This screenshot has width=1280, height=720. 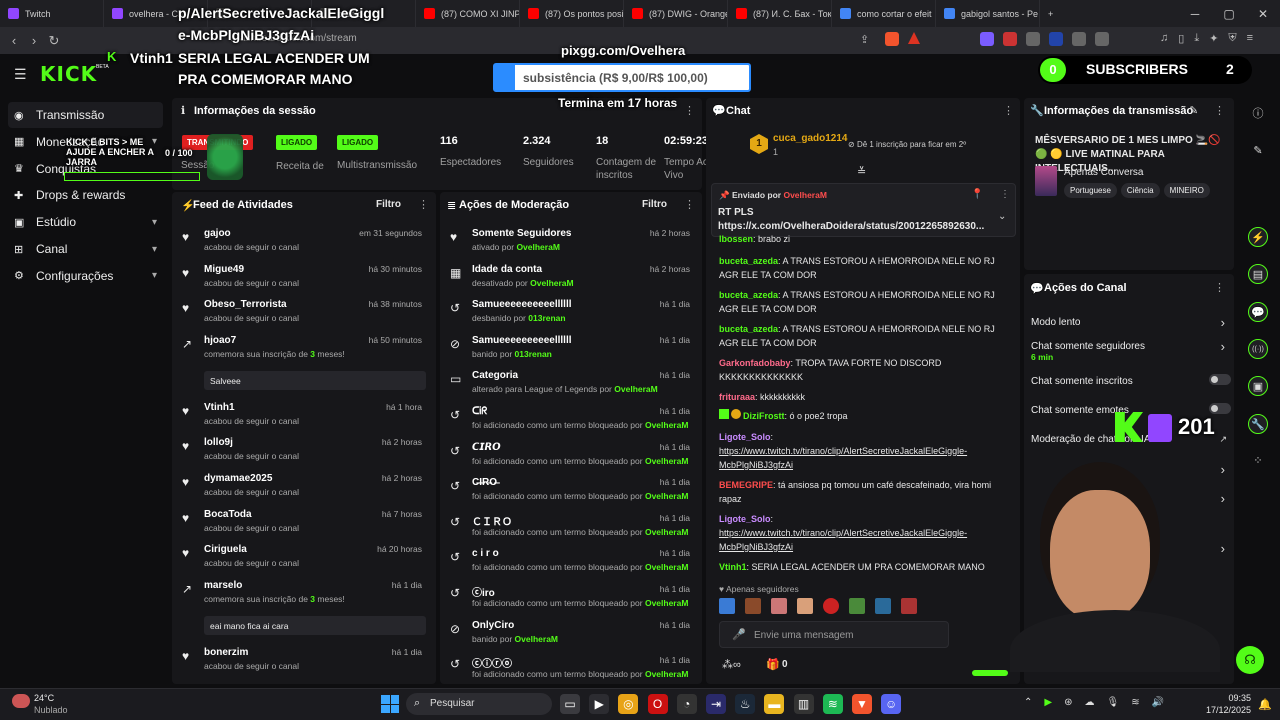 I want to click on toggle-switch, so click(x=1220, y=408).